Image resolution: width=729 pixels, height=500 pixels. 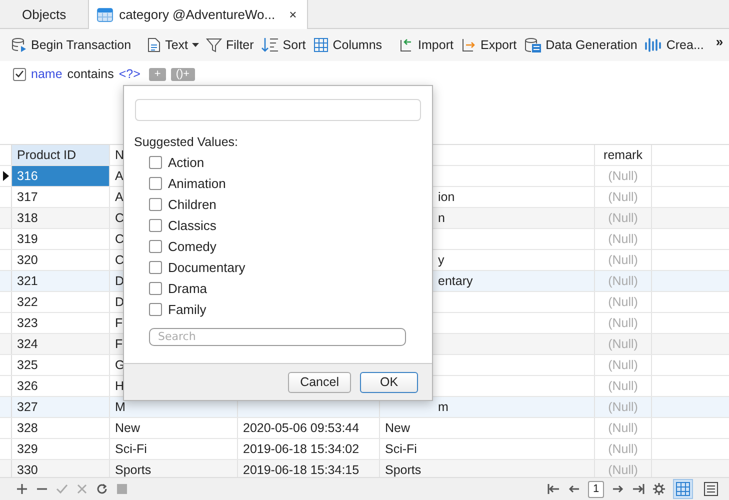 What do you see at coordinates (82, 489) in the screenshot?
I see `close-icon` at bounding box center [82, 489].